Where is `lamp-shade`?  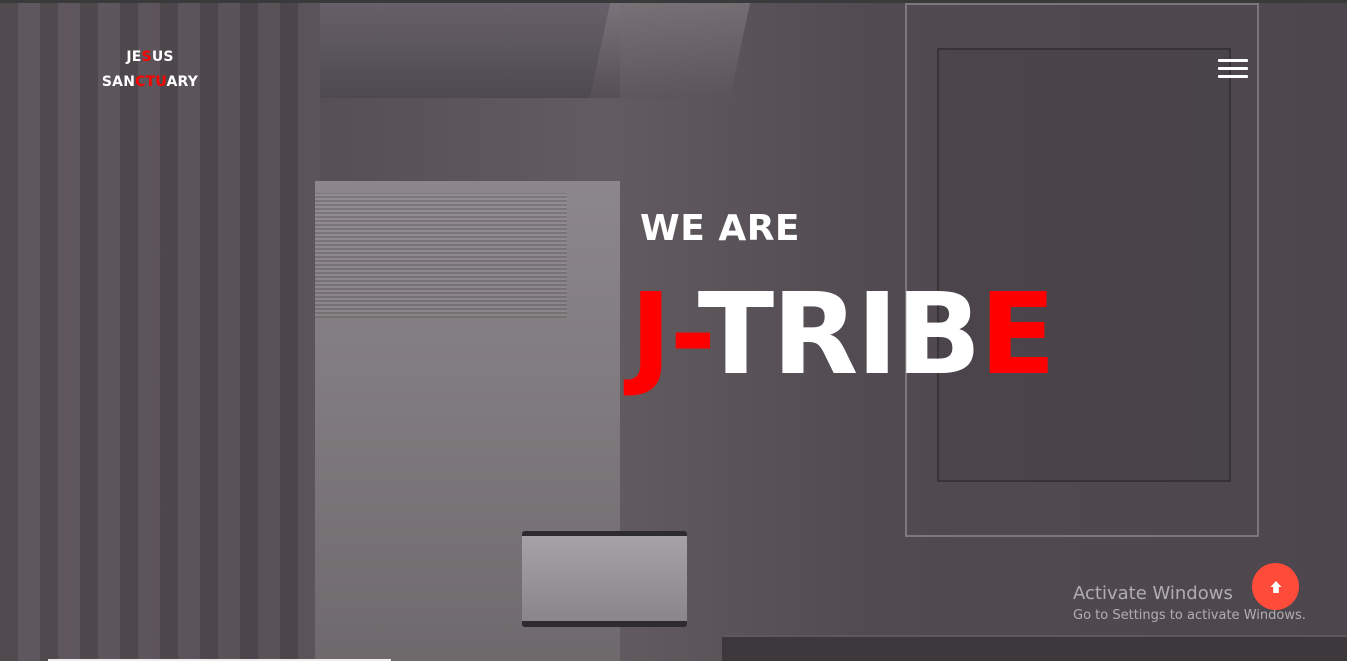 lamp-shade is located at coordinates (604, 579).